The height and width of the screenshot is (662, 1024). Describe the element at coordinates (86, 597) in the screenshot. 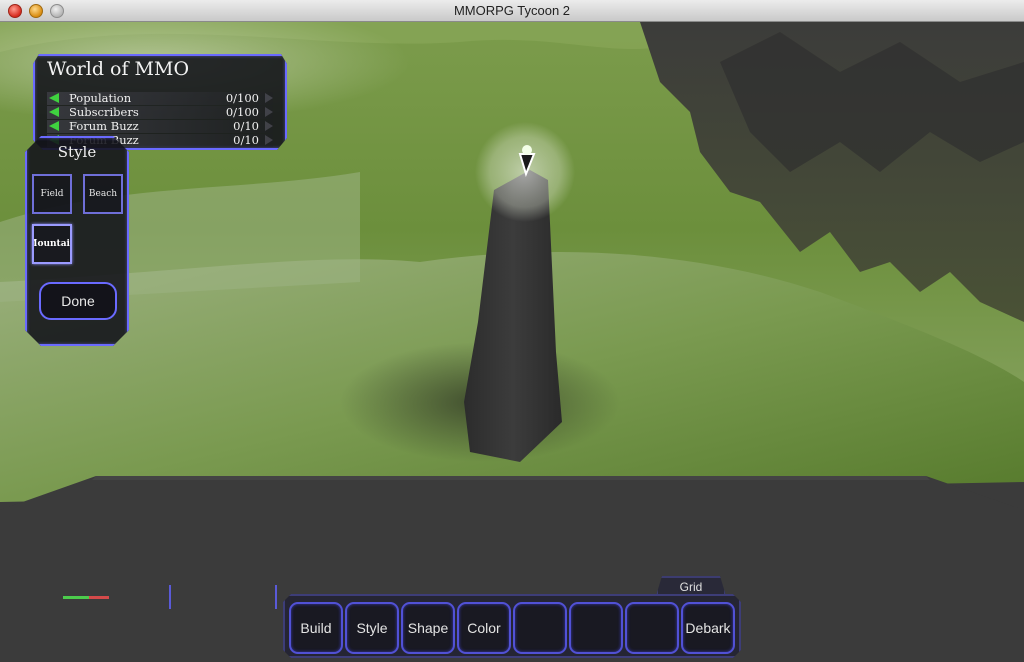

I see `axis-gizmo` at that location.